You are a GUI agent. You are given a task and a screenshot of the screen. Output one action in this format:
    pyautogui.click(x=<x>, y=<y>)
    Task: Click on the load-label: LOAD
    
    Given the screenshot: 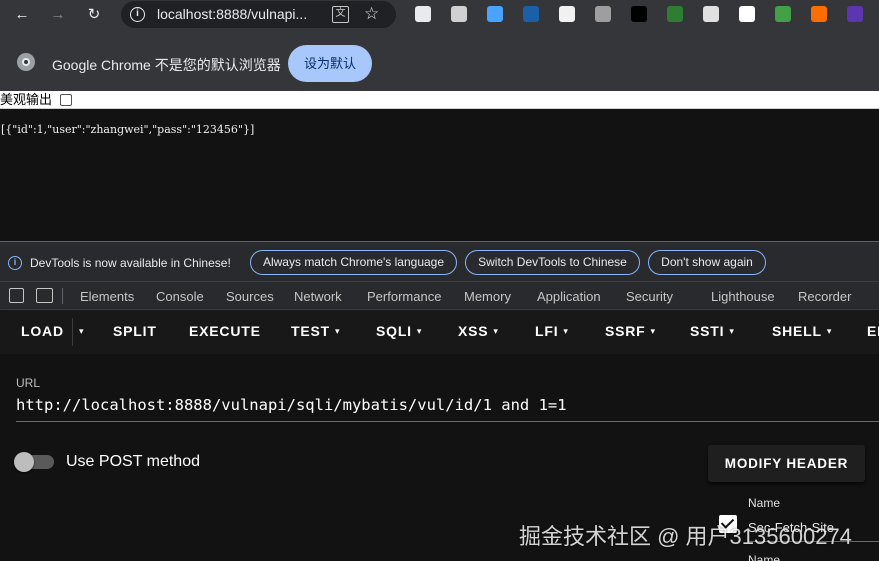 What is the action you would take?
    pyautogui.click(x=42, y=331)
    